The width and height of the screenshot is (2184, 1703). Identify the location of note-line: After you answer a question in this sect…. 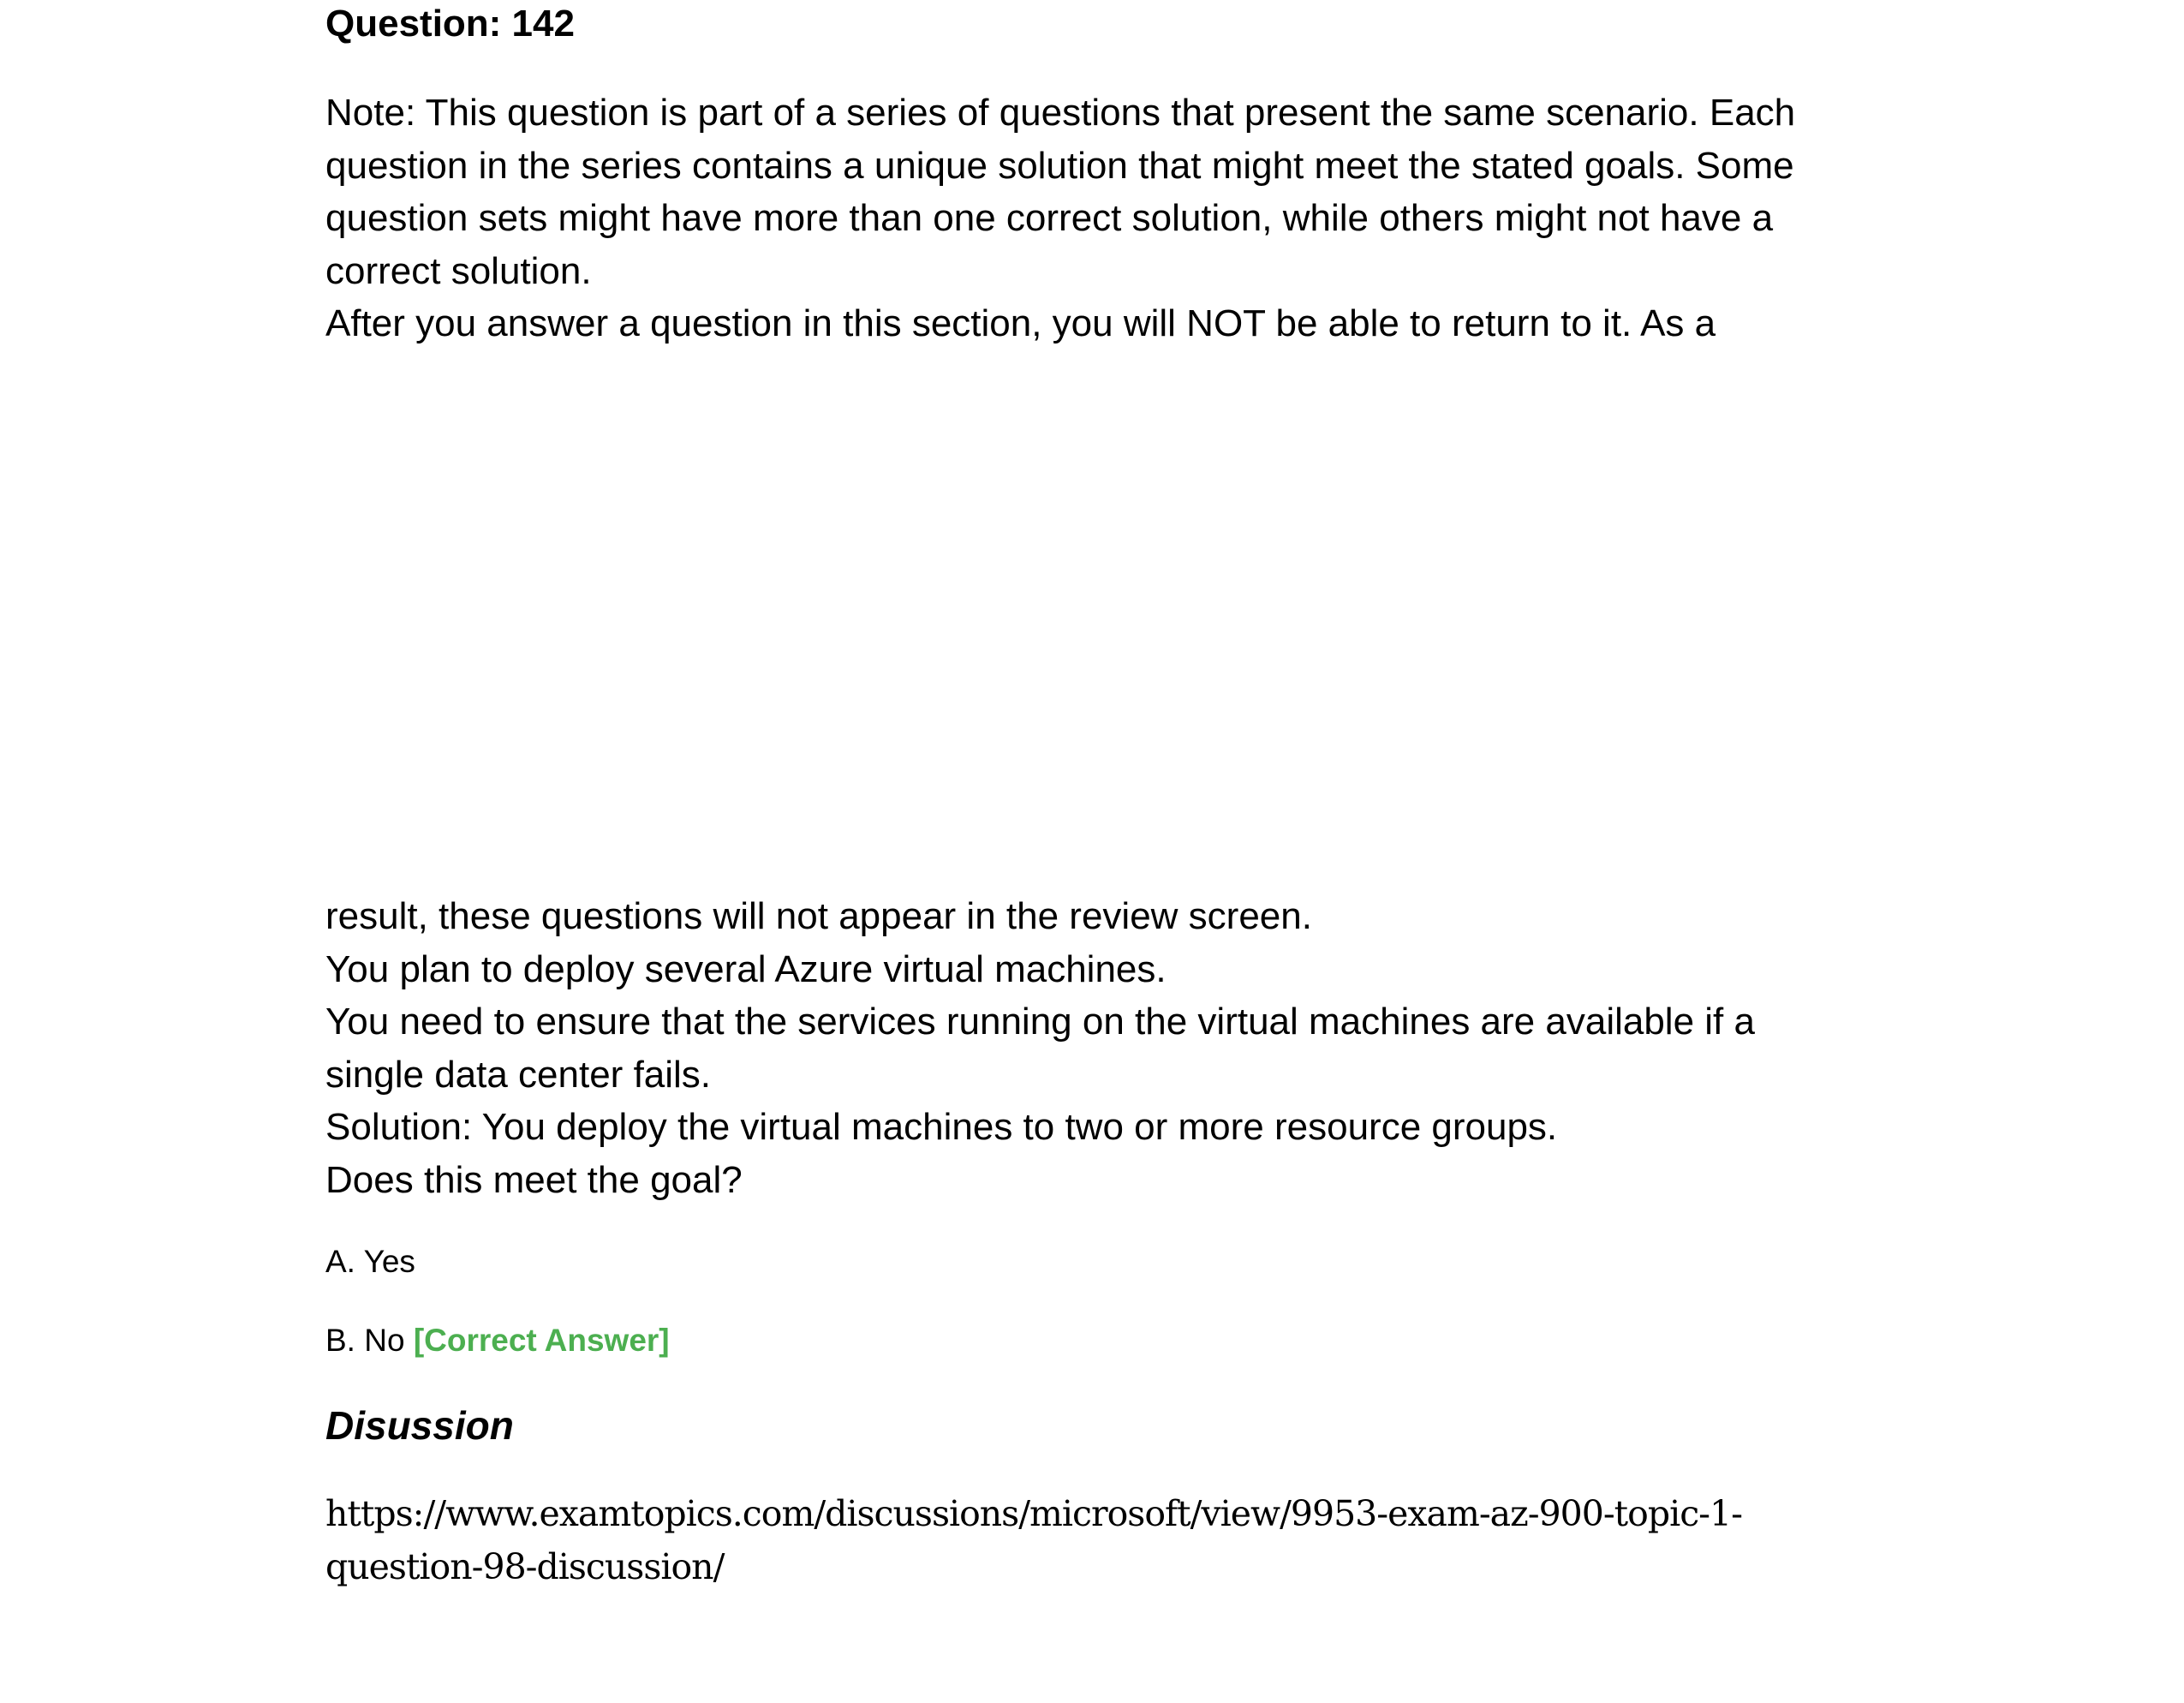
(1020, 323).